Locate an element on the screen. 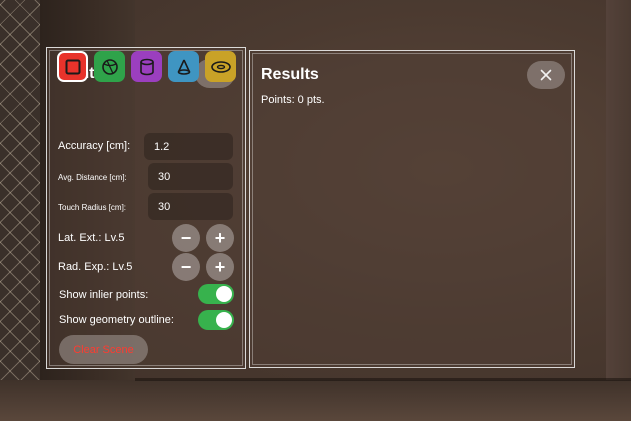  accuracy-label: Accuracy [cm]: is located at coordinates (94, 146).